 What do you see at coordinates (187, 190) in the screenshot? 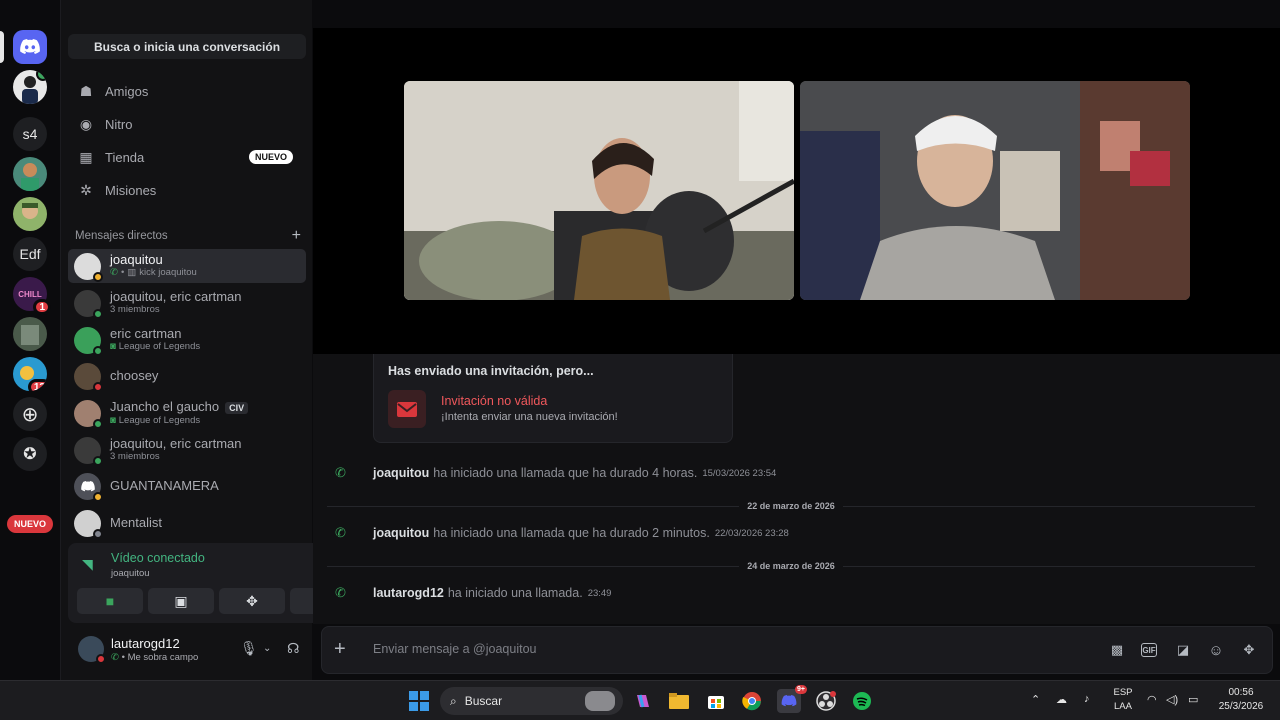
I see `nav-misiones: ✲ Misiones` at bounding box center [187, 190].